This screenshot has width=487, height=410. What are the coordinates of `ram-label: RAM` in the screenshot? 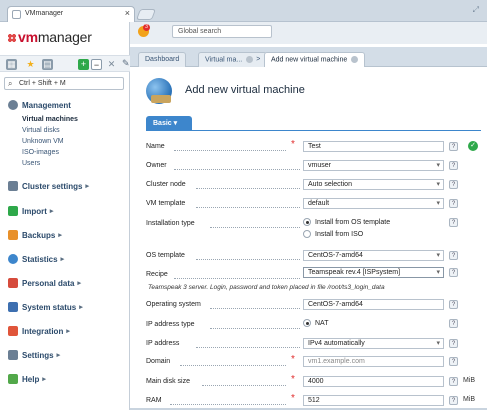 It's located at (154, 400).